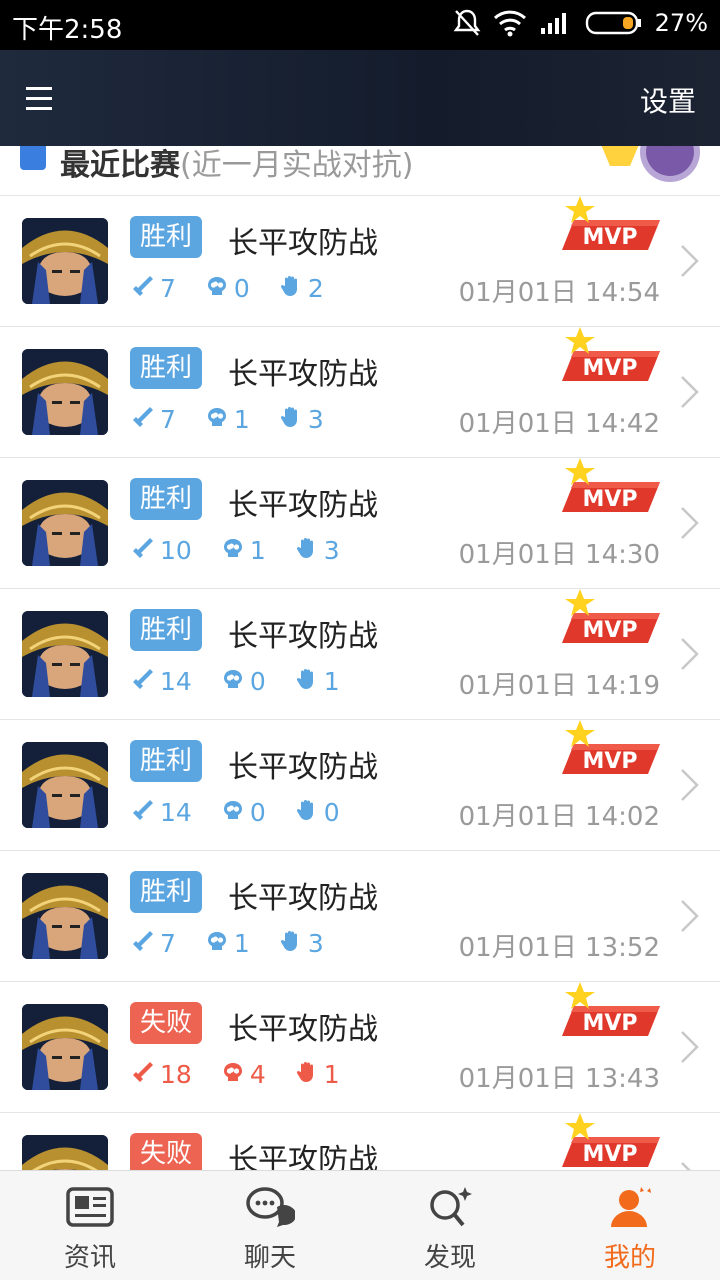 The height and width of the screenshot is (1280, 720). What do you see at coordinates (631, 1207) in the screenshot?
I see `profile-icon` at bounding box center [631, 1207].